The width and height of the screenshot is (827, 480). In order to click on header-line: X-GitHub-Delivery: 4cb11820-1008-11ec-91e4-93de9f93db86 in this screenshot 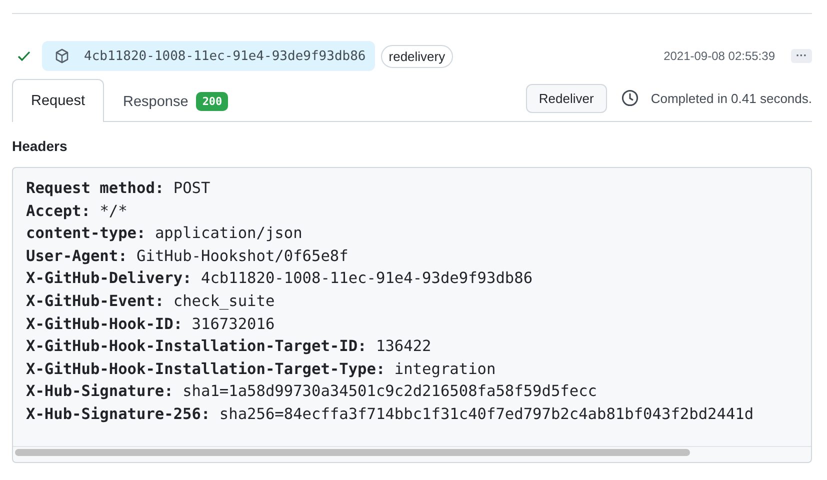, I will do `click(280, 279)`.